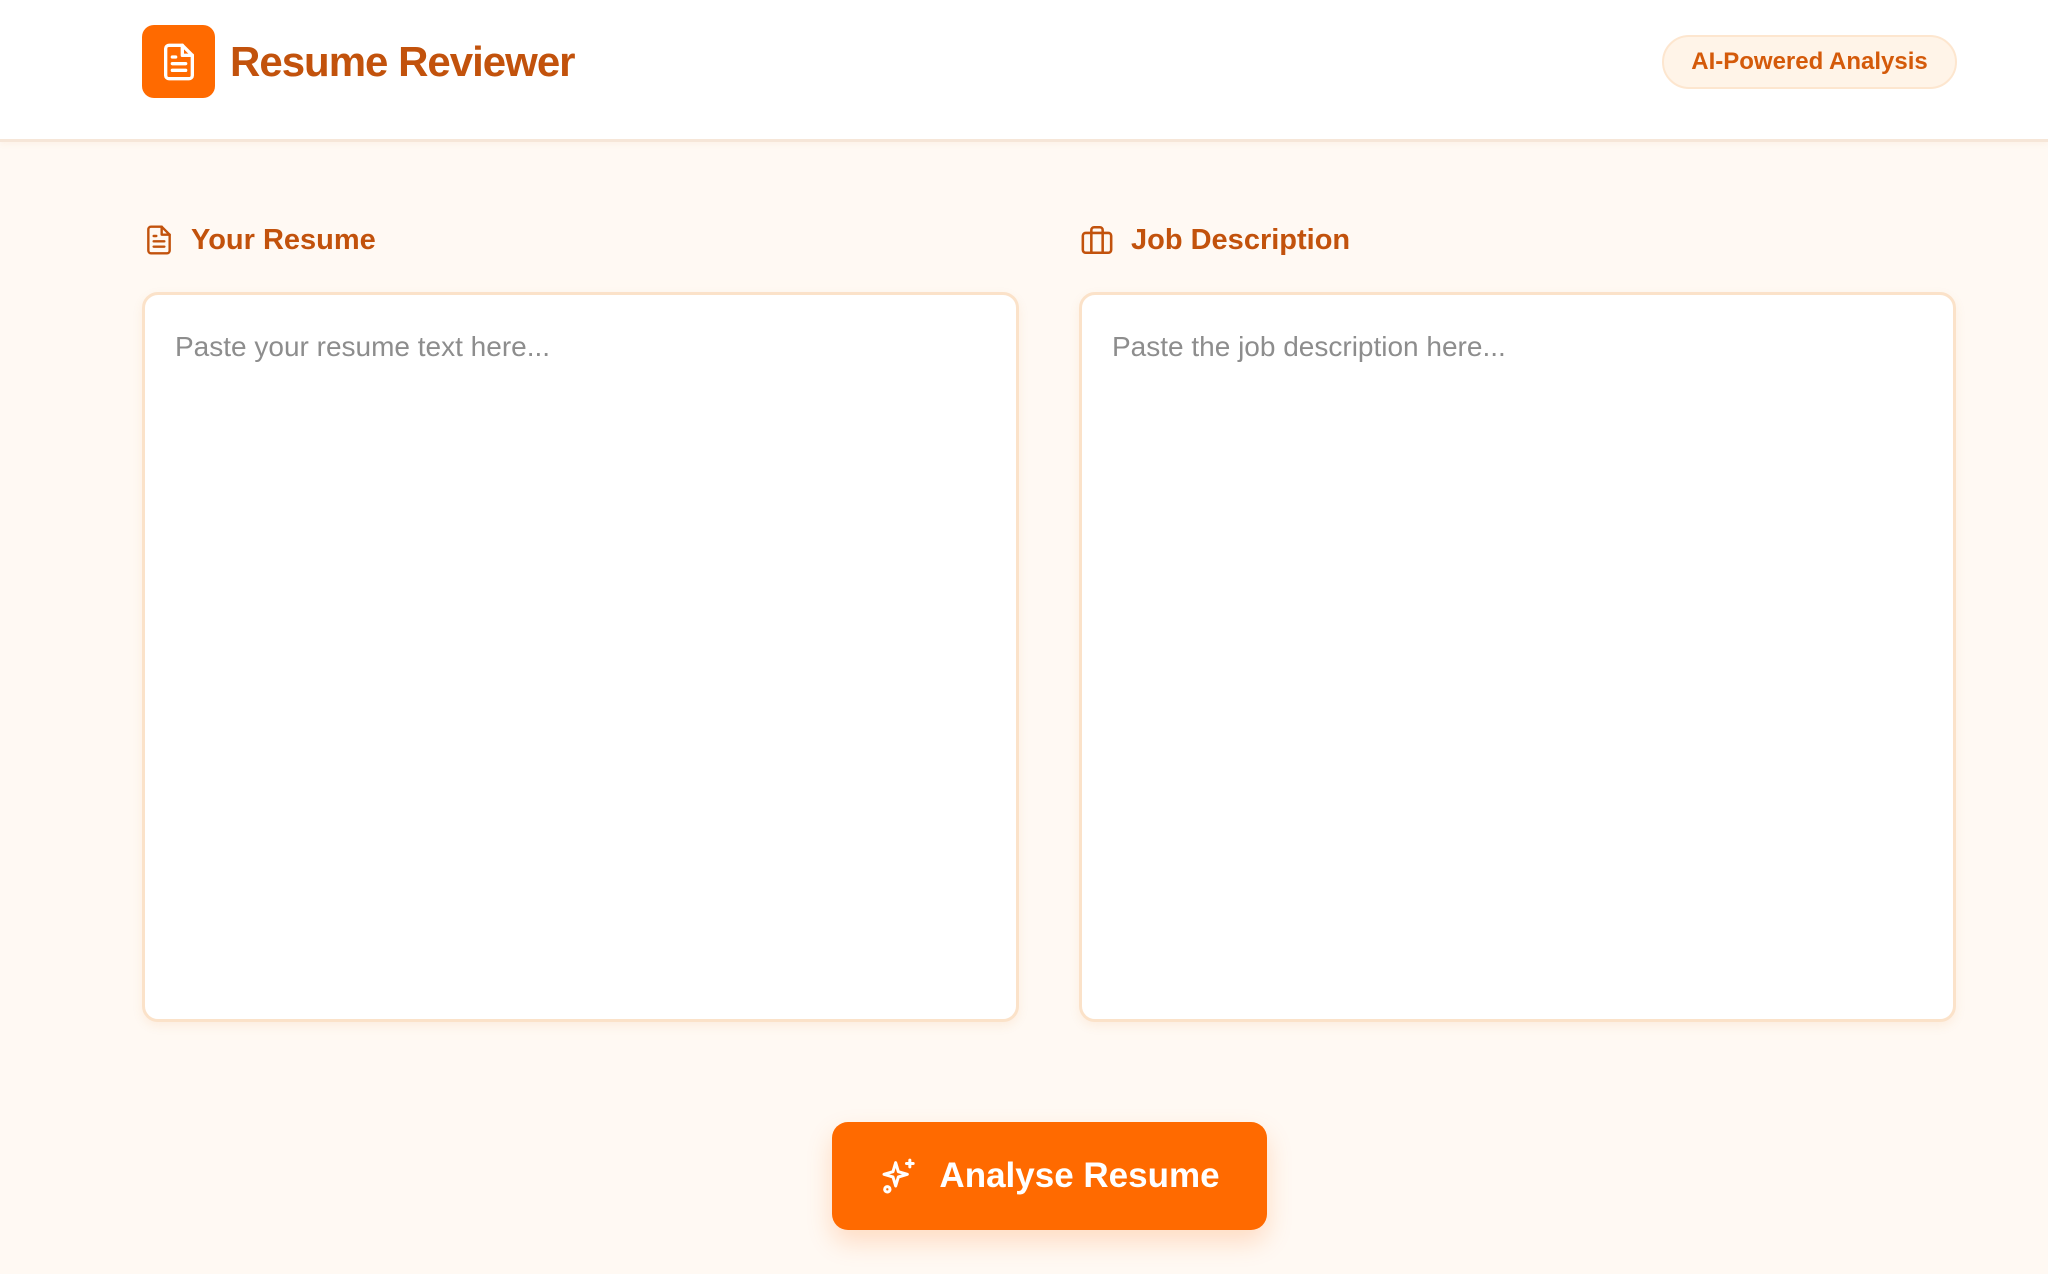 This screenshot has height=1274, width=2048. What do you see at coordinates (283, 239) in the screenshot?
I see `resume-label-text: Your Resume` at bounding box center [283, 239].